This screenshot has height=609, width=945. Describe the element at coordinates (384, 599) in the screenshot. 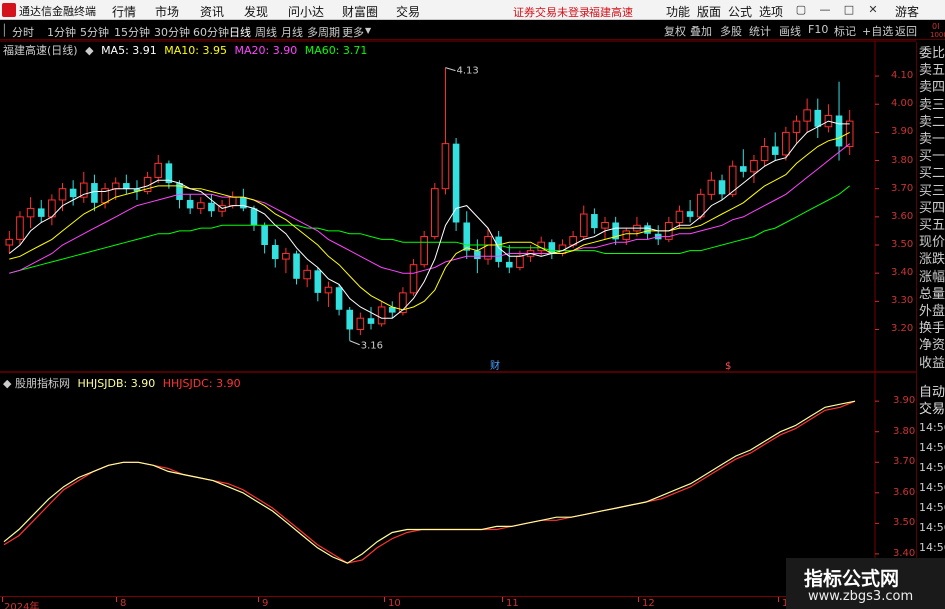

I see `date-tick-mark` at that location.